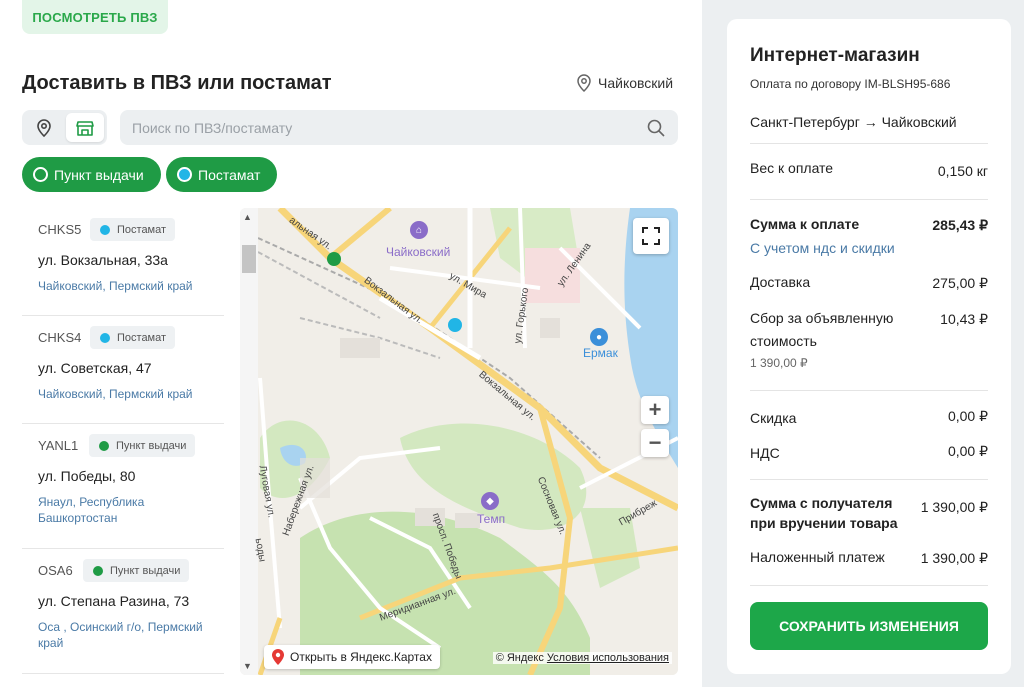 This screenshot has height=687, width=1024. I want to click on filter-pickup-point: Пункт выдачи, so click(91, 174).